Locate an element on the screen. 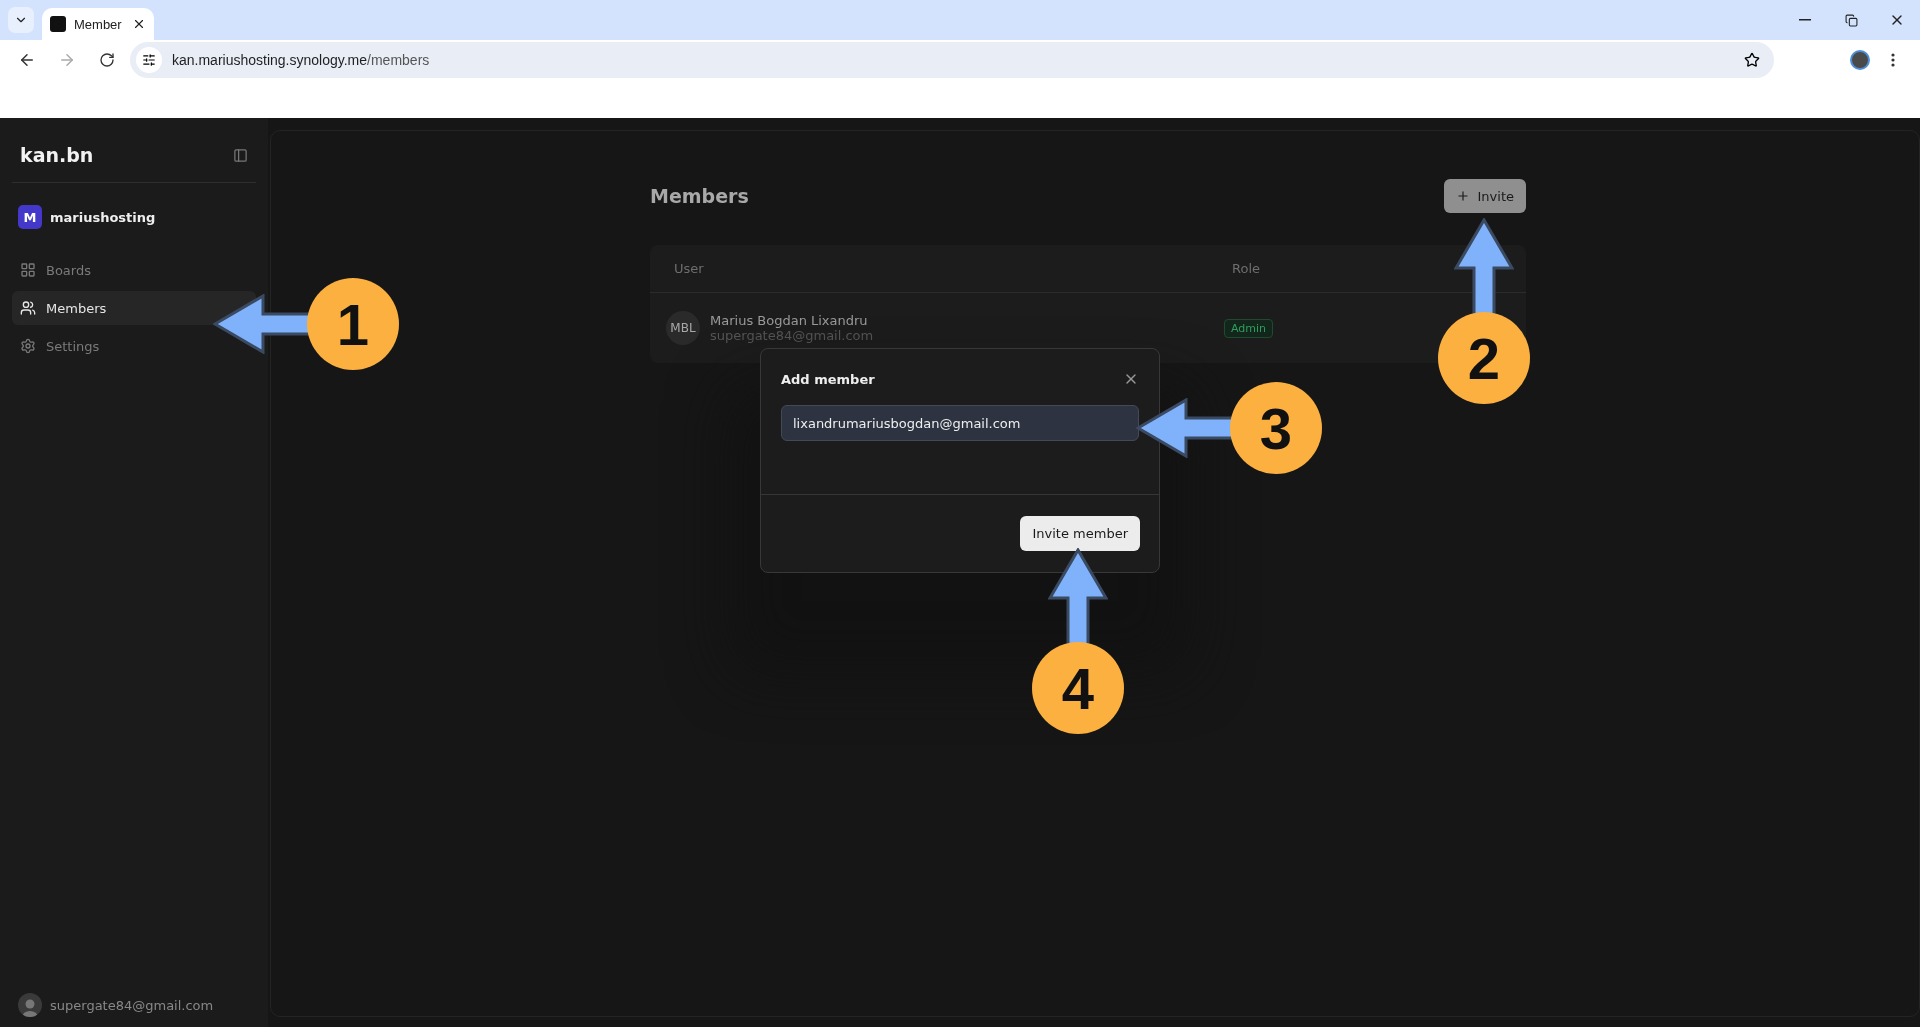 This screenshot has height=1027, width=1920. role-badge: Admin is located at coordinates (1249, 328).